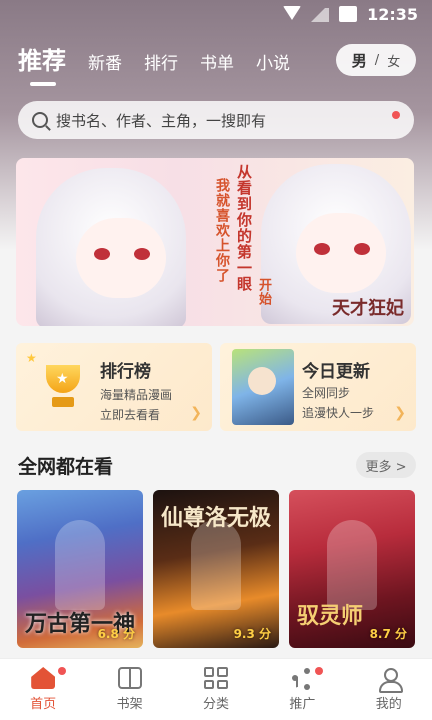 Image resolution: width=432 pixels, height=720 pixels. Describe the element at coordinates (338, 403) in the screenshot. I see `update-subtitle: 全网同步 追漫快人一步` at that location.